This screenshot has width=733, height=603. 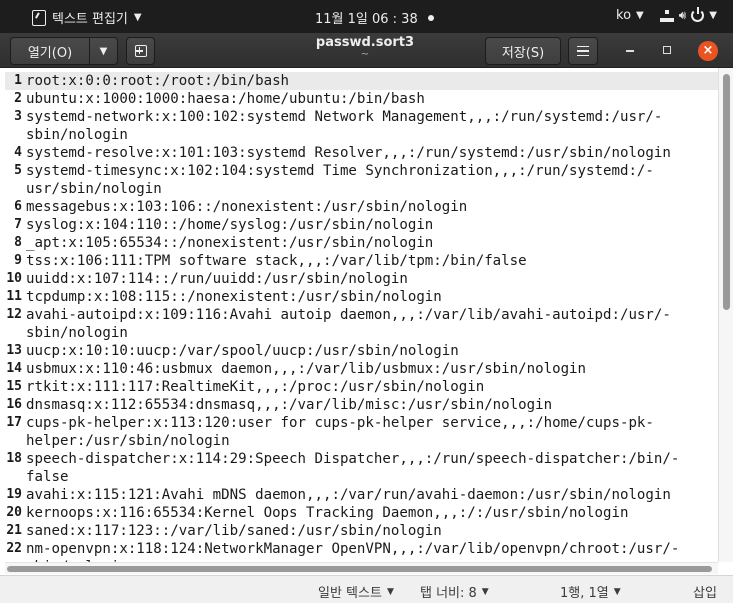 I want to click on insert-mode-indicator: 삽입, so click(x=705, y=591).